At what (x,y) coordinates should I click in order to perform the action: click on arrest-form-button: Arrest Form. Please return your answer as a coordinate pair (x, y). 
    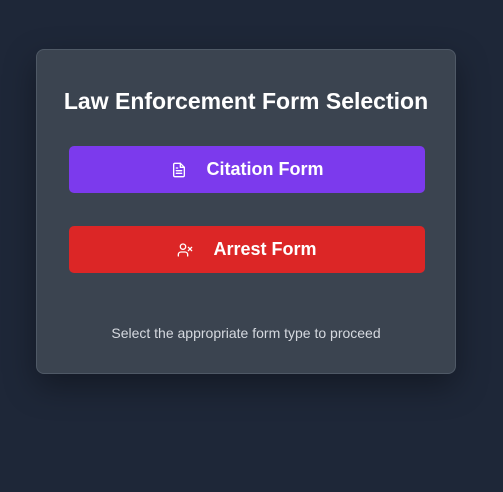
    Looking at the image, I should click on (247, 249).